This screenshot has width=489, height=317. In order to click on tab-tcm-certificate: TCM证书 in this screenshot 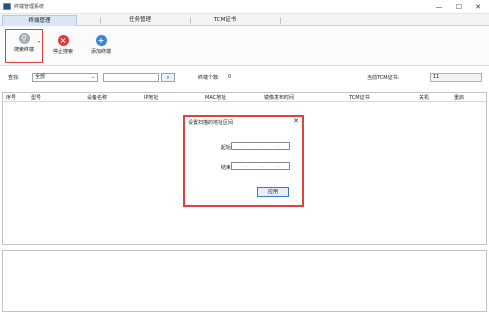, I will do `click(225, 20)`.